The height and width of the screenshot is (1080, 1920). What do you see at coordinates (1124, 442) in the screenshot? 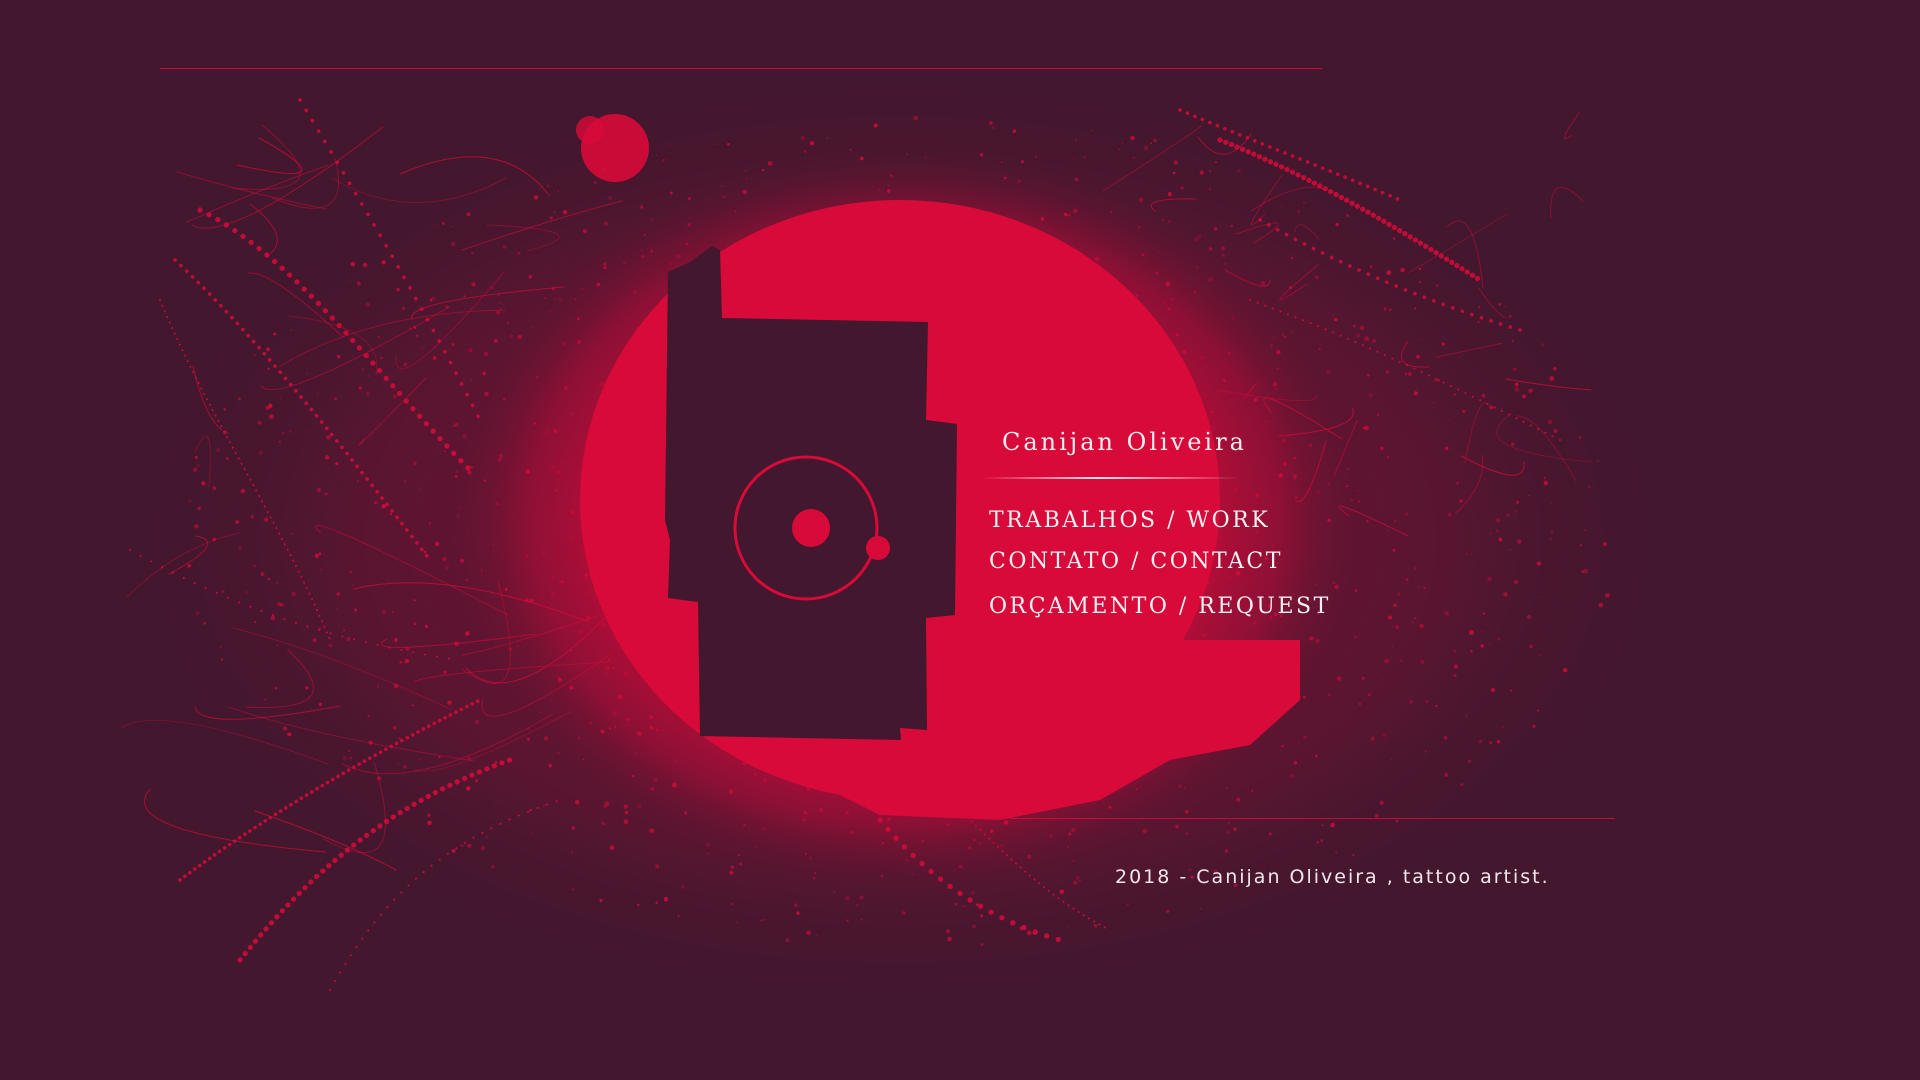
I see `artist-name: Canijan Oliveira` at bounding box center [1124, 442].